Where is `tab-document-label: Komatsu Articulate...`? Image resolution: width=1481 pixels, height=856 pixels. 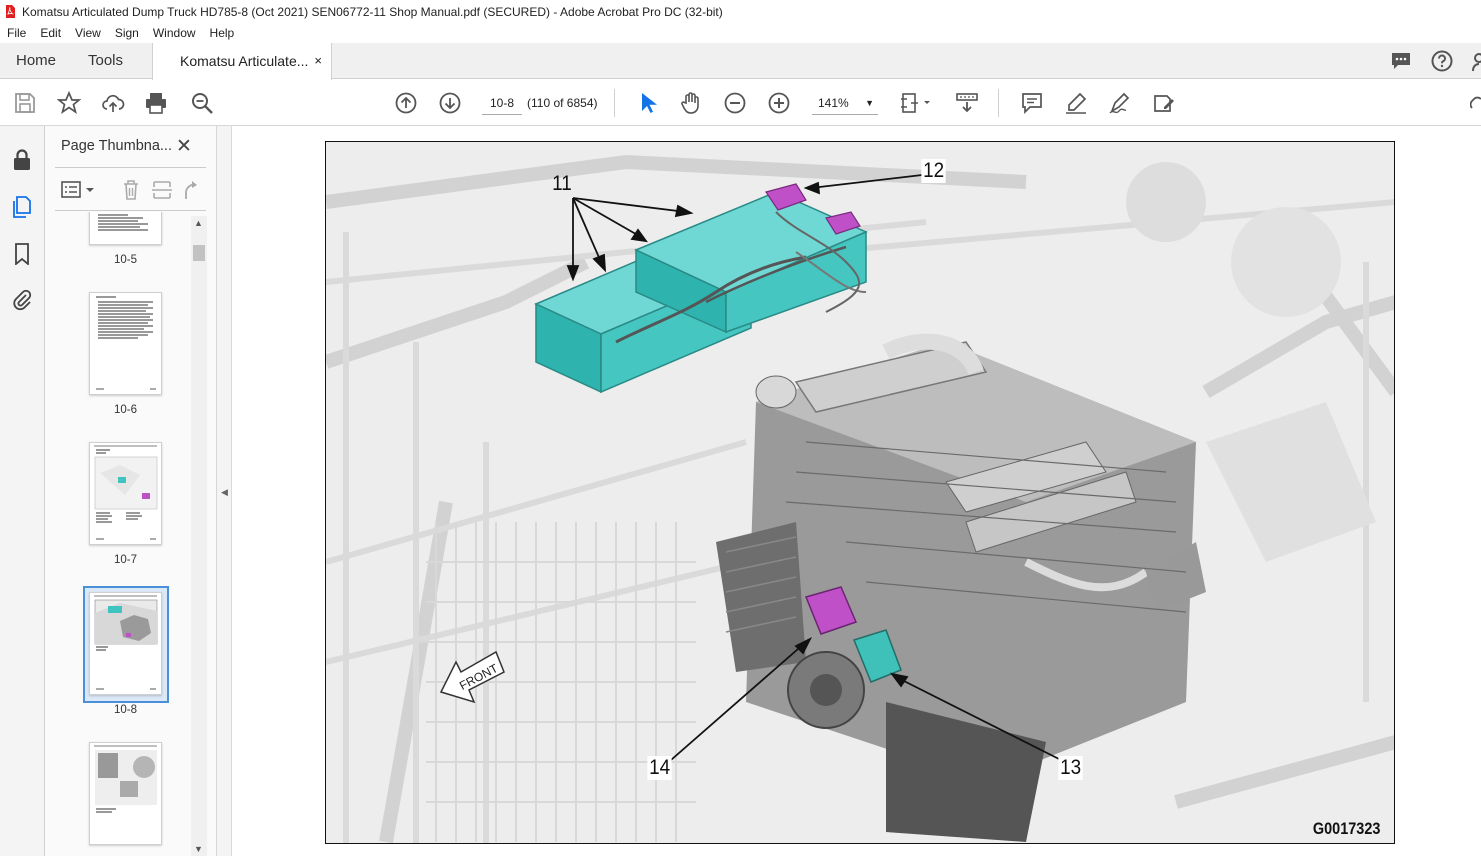 tab-document-label: Komatsu Articulate... is located at coordinates (244, 61).